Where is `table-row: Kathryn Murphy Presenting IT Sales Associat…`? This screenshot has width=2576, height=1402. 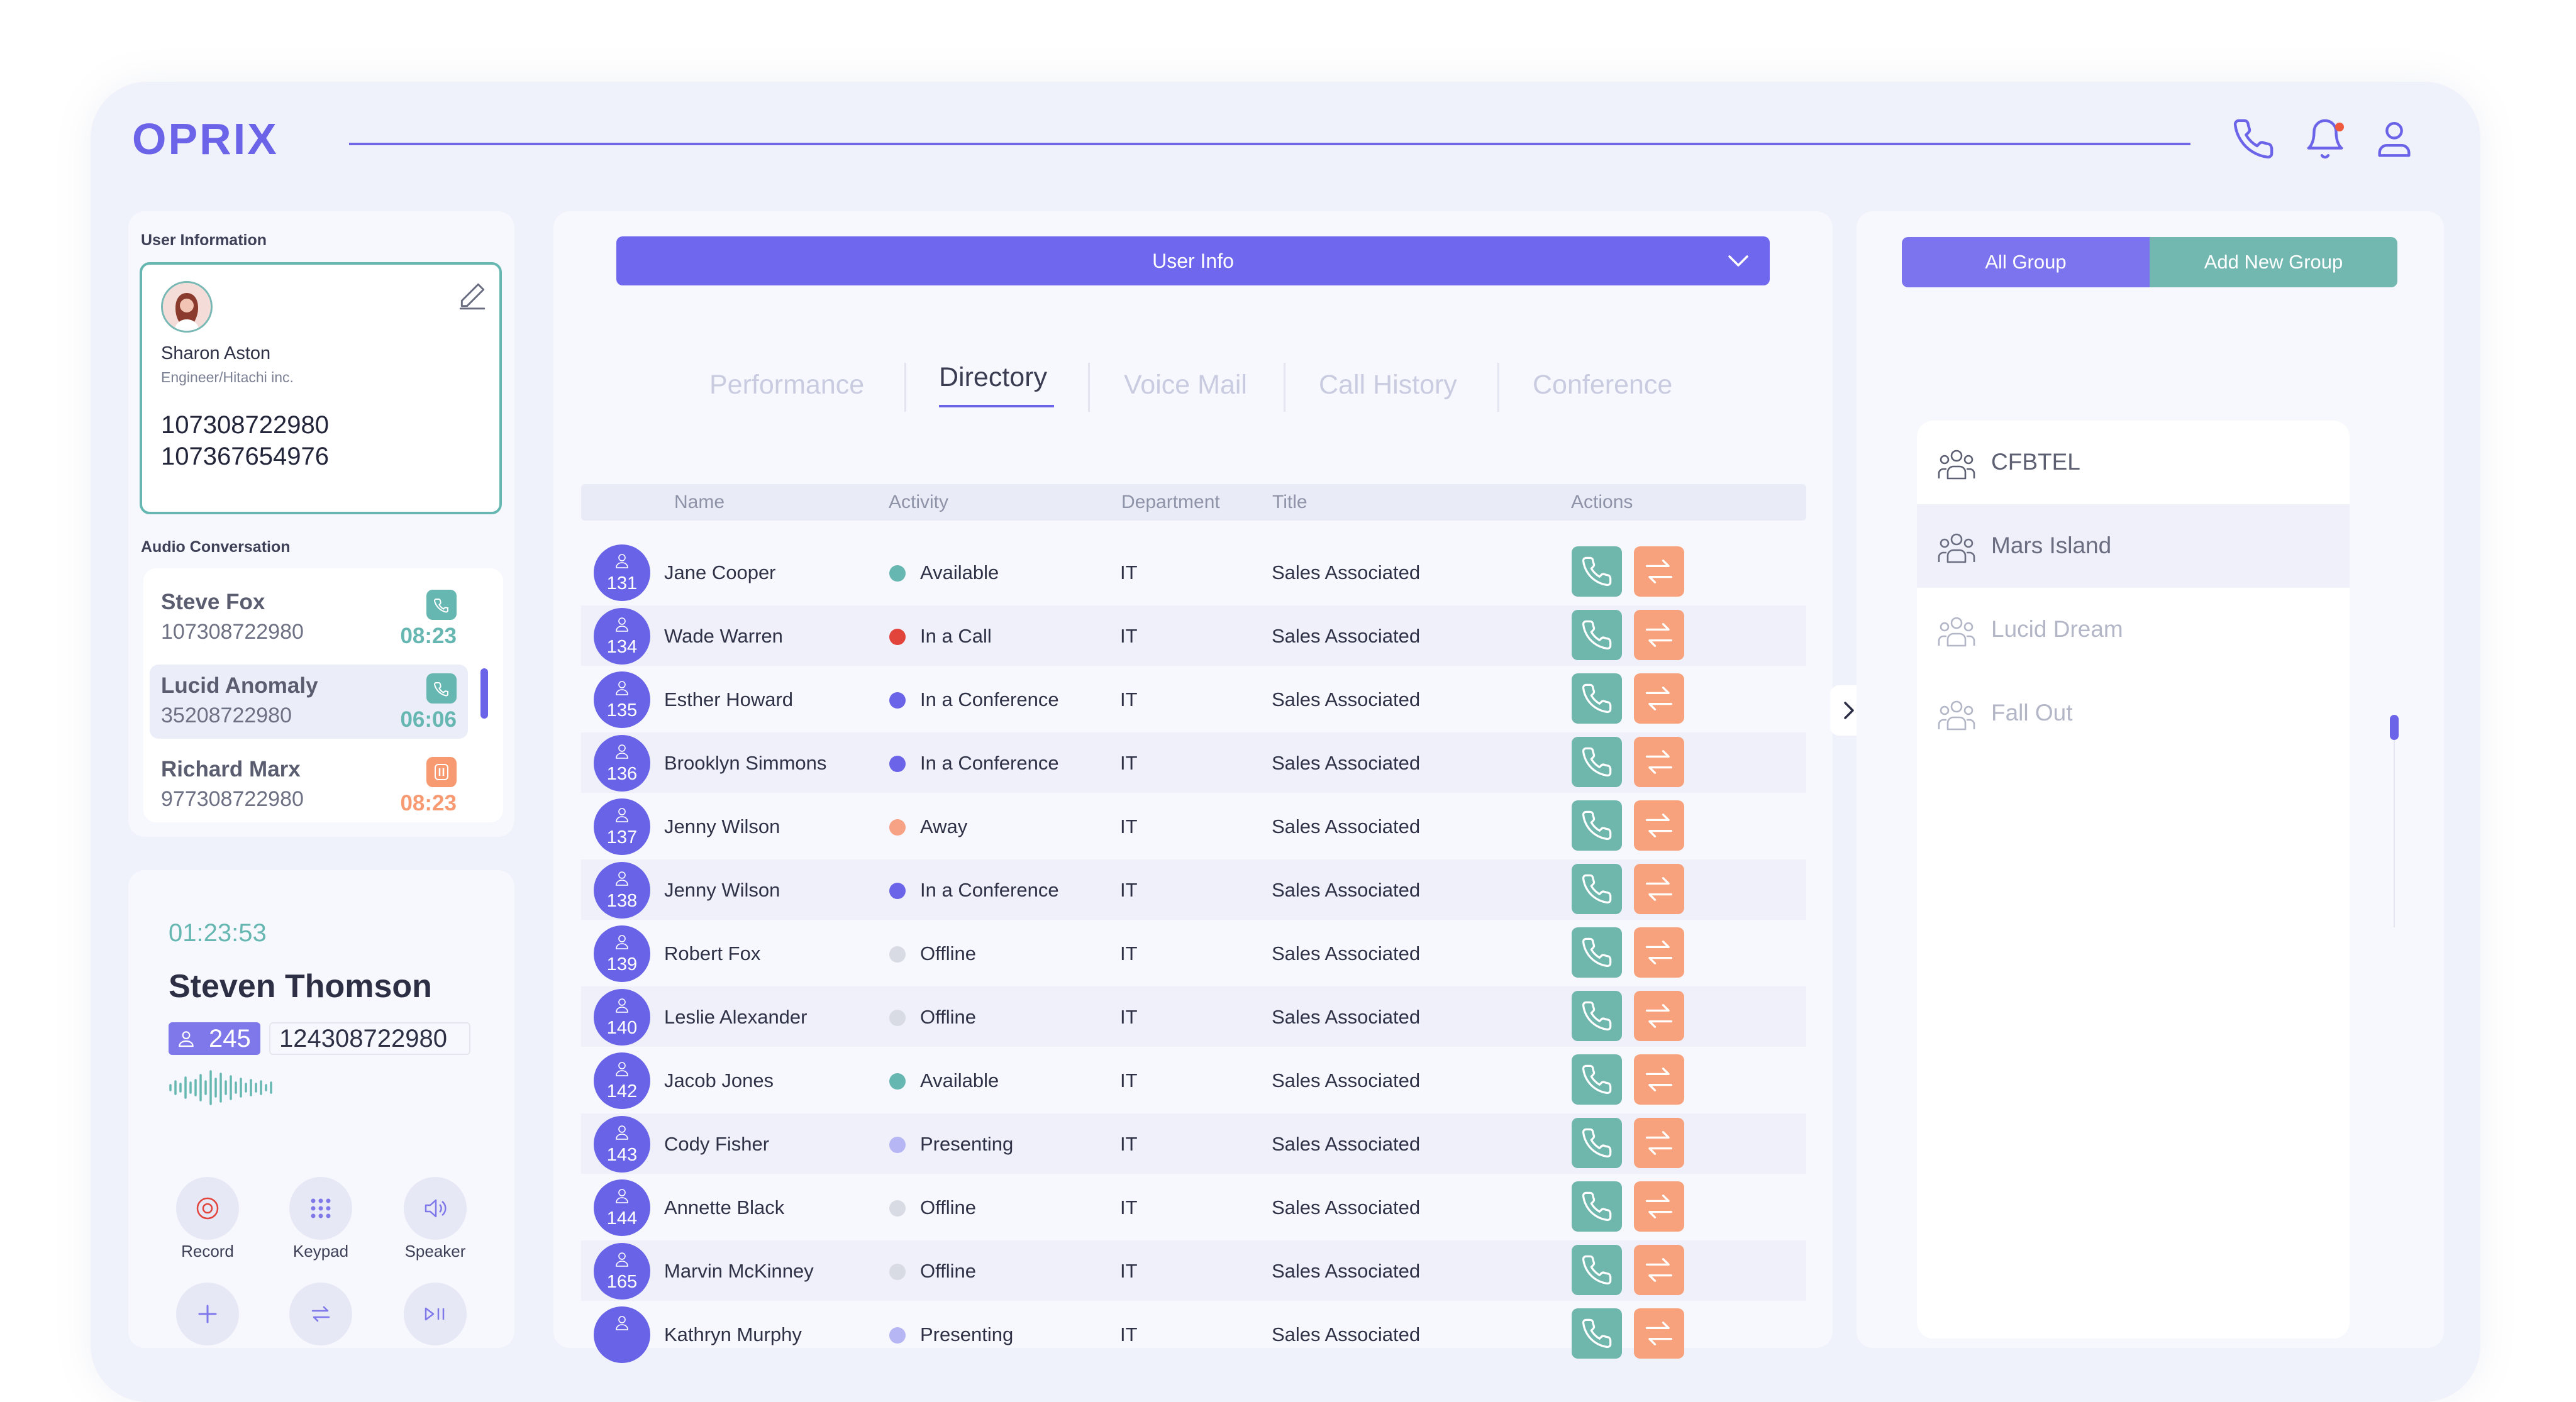
table-row: Kathryn Murphy Presenting IT Sales Associat… is located at coordinates (1193, 1334).